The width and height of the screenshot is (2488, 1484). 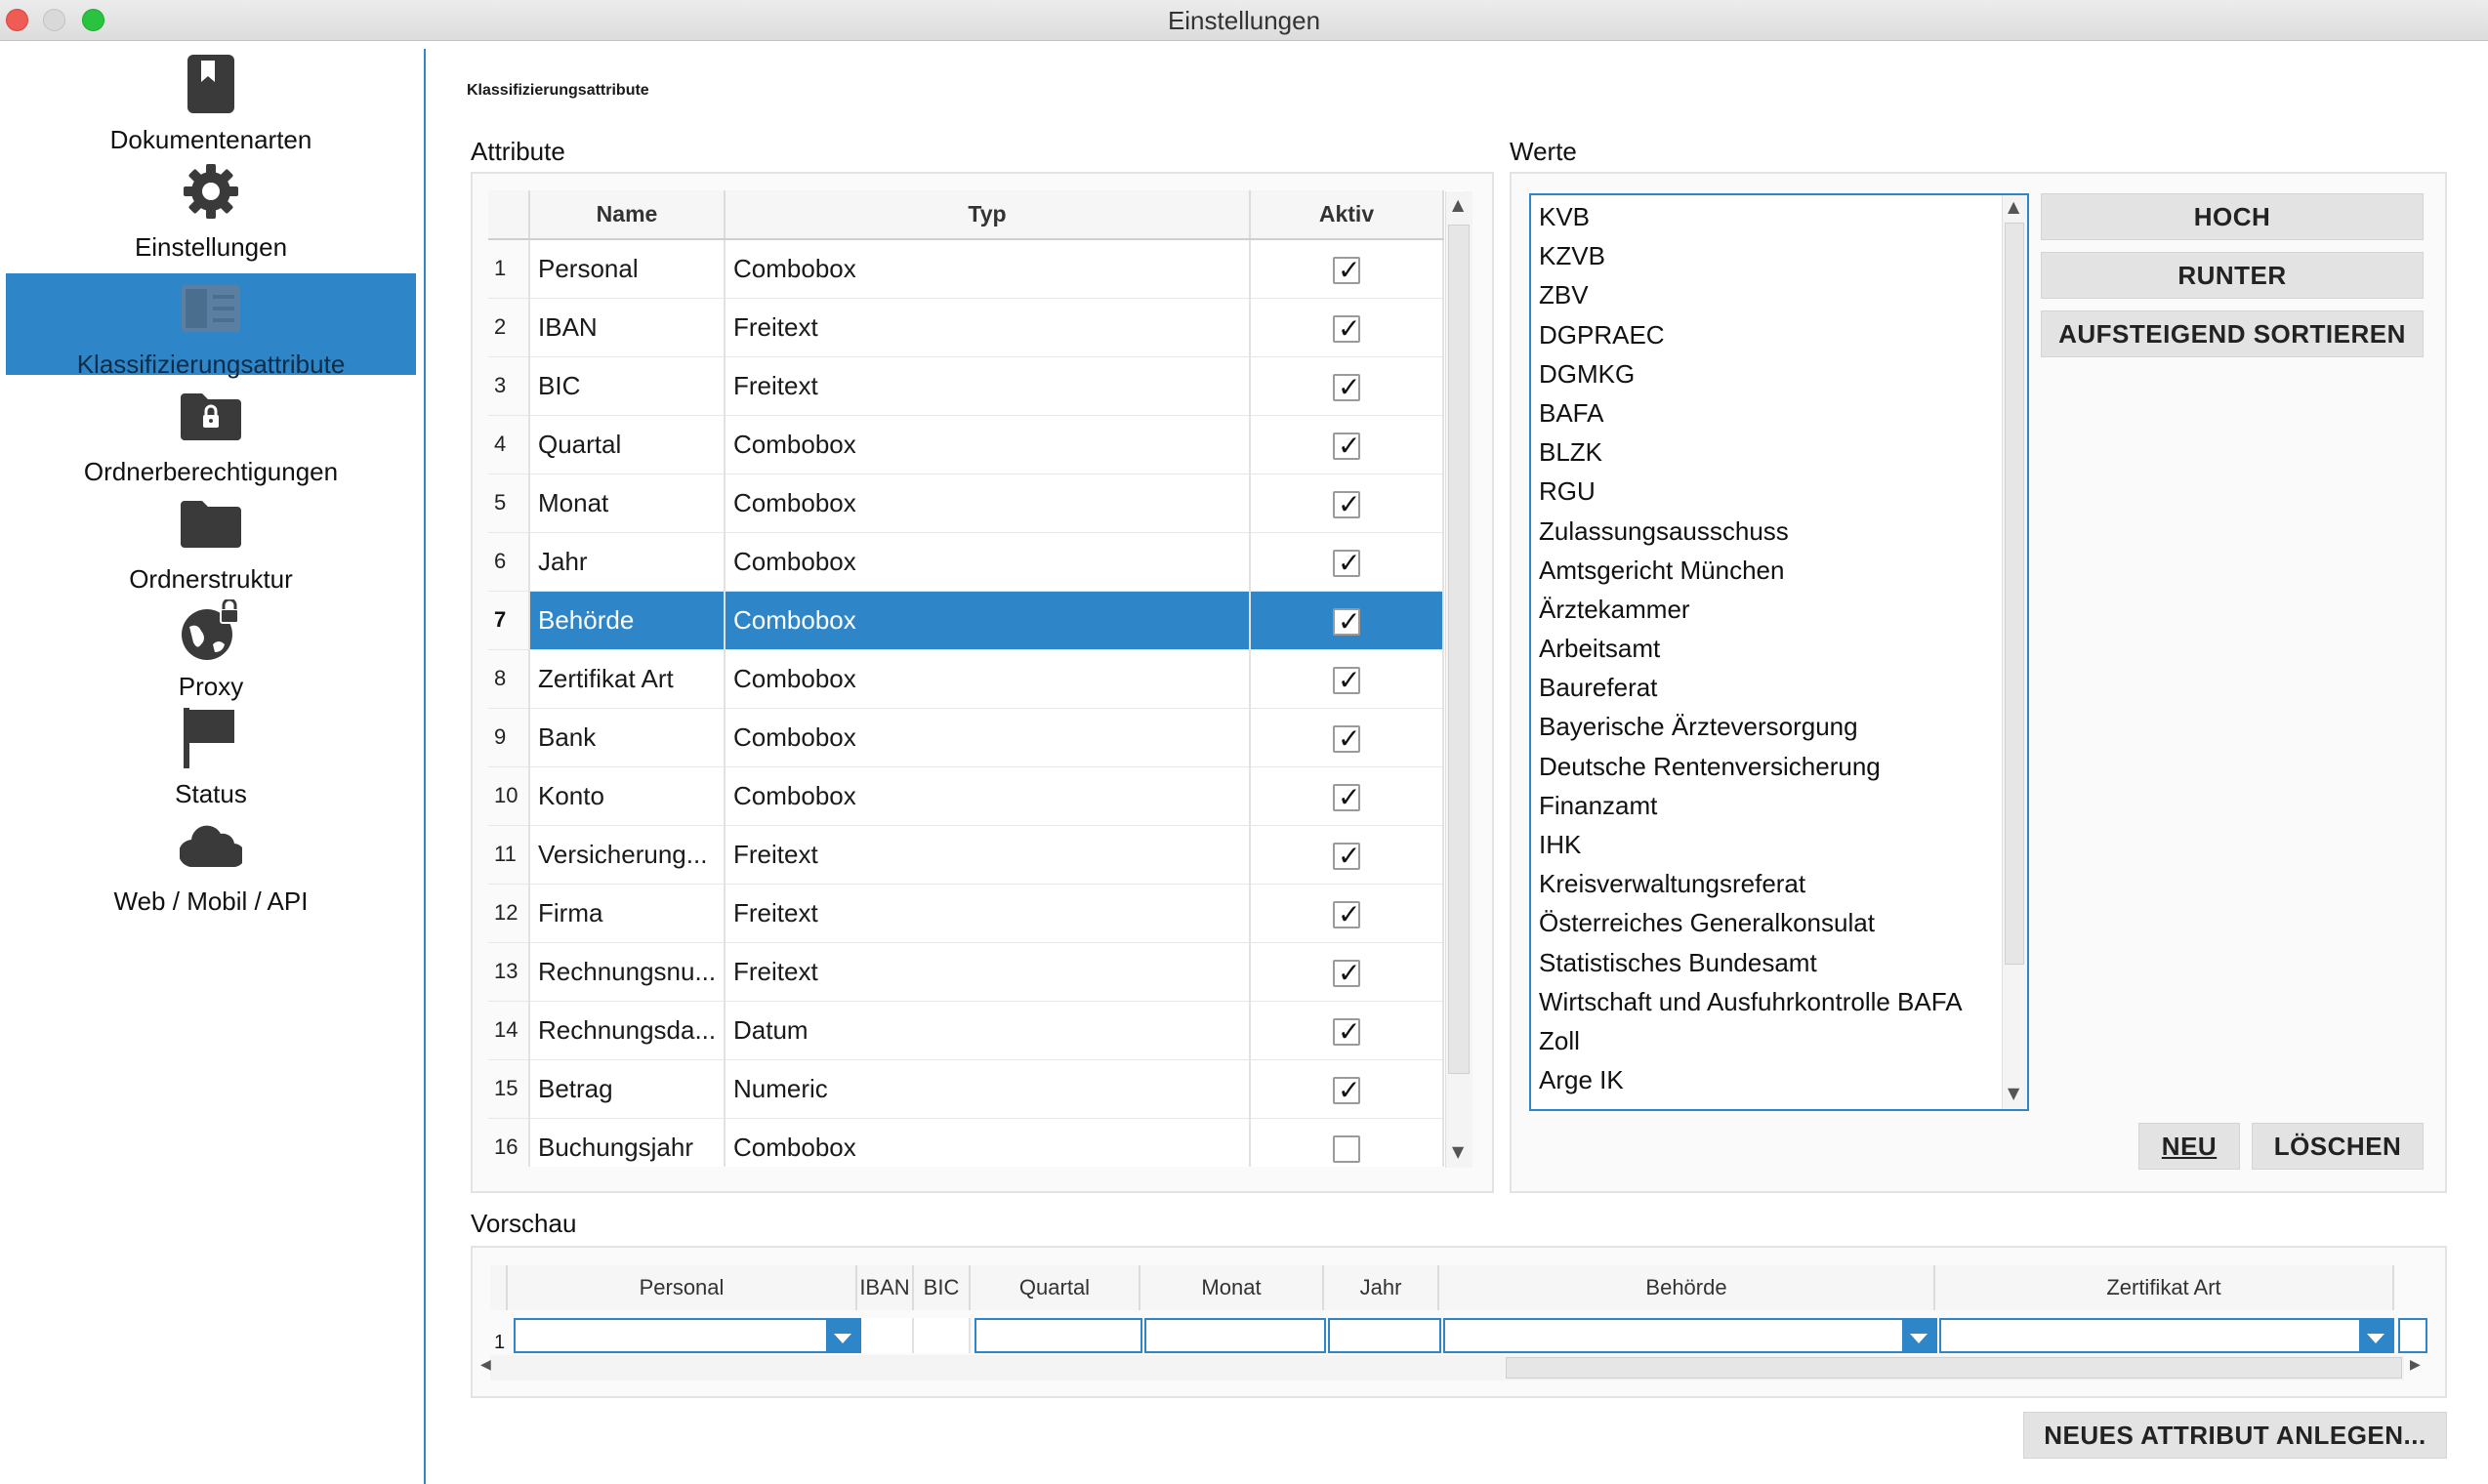 I want to click on table-row: 5 Monat Combobox, so click(x=966, y=504).